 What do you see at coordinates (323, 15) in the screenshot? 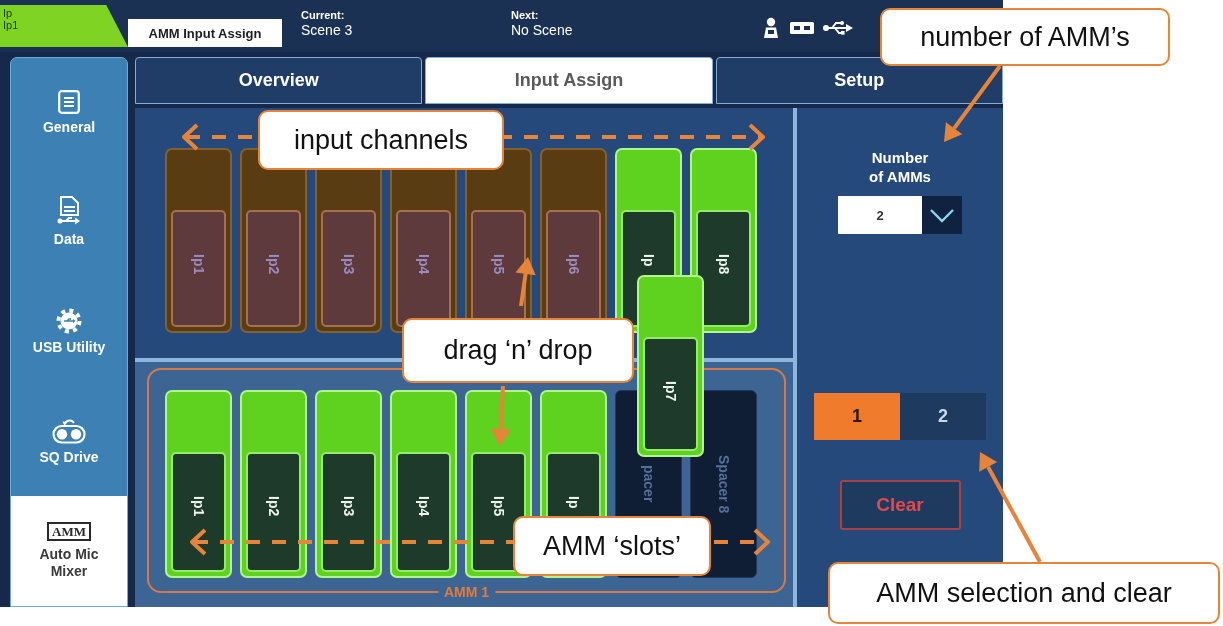
I see `current-label: Current:` at bounding box center [323, 15].